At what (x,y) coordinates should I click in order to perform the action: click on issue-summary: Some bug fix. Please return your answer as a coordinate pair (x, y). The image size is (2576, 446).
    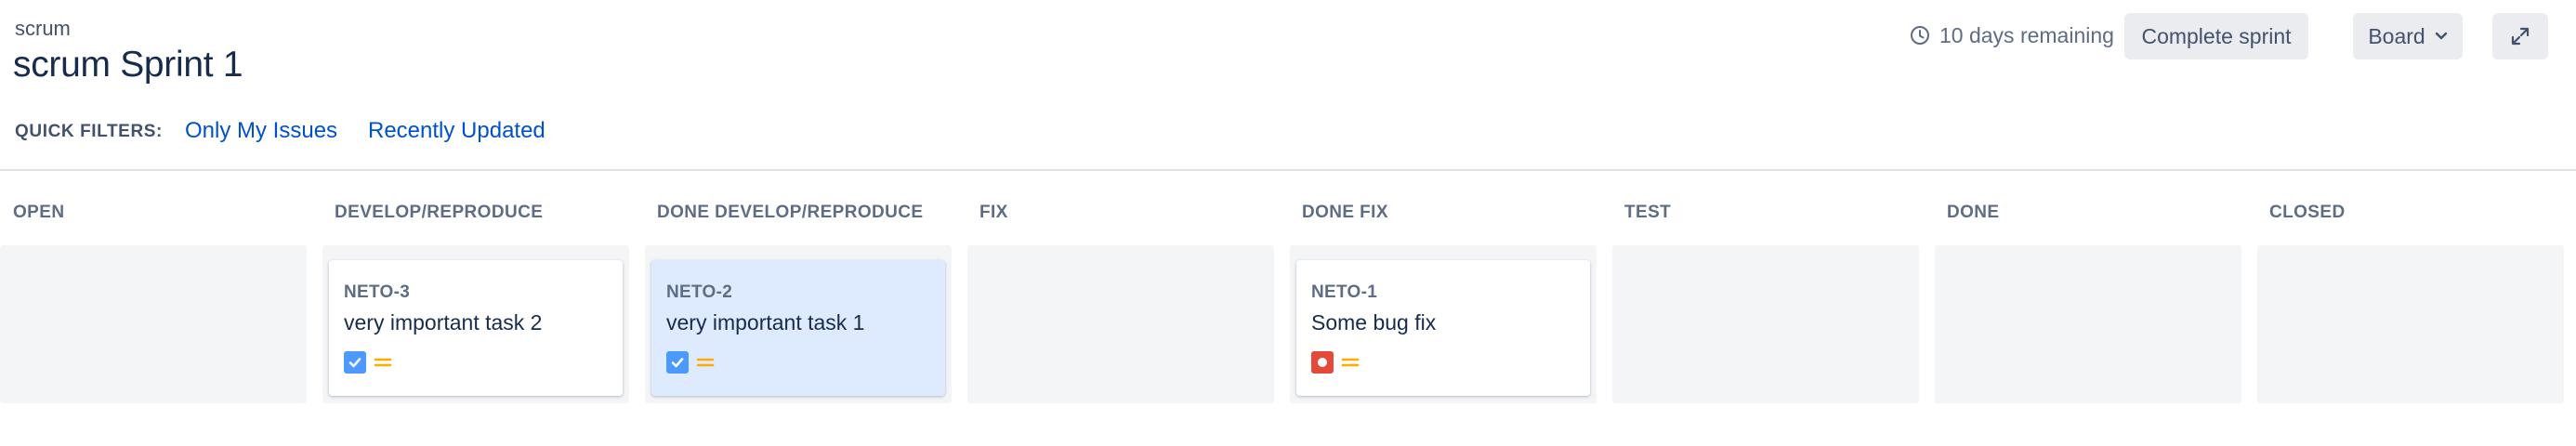
    Looking at the image, I should click on (1374, 322).